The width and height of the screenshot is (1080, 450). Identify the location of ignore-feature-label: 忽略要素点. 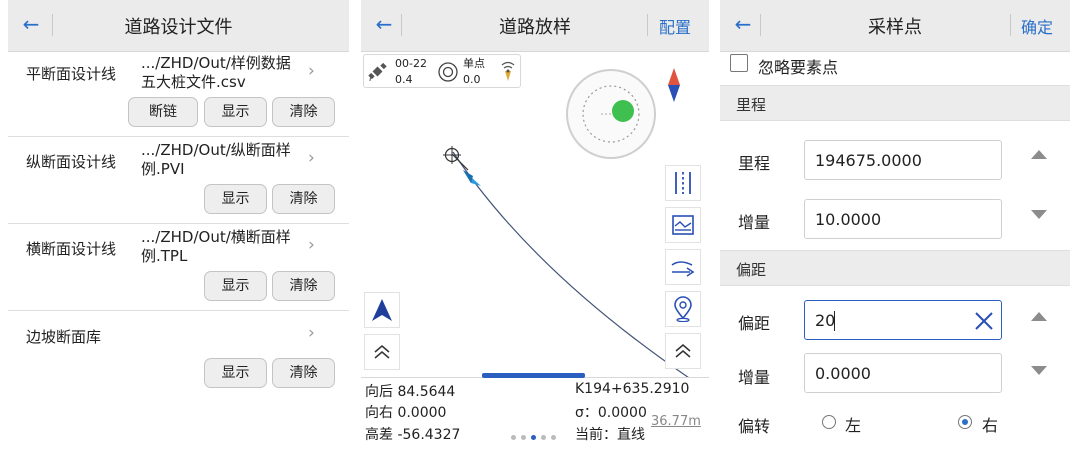
(798, 67).